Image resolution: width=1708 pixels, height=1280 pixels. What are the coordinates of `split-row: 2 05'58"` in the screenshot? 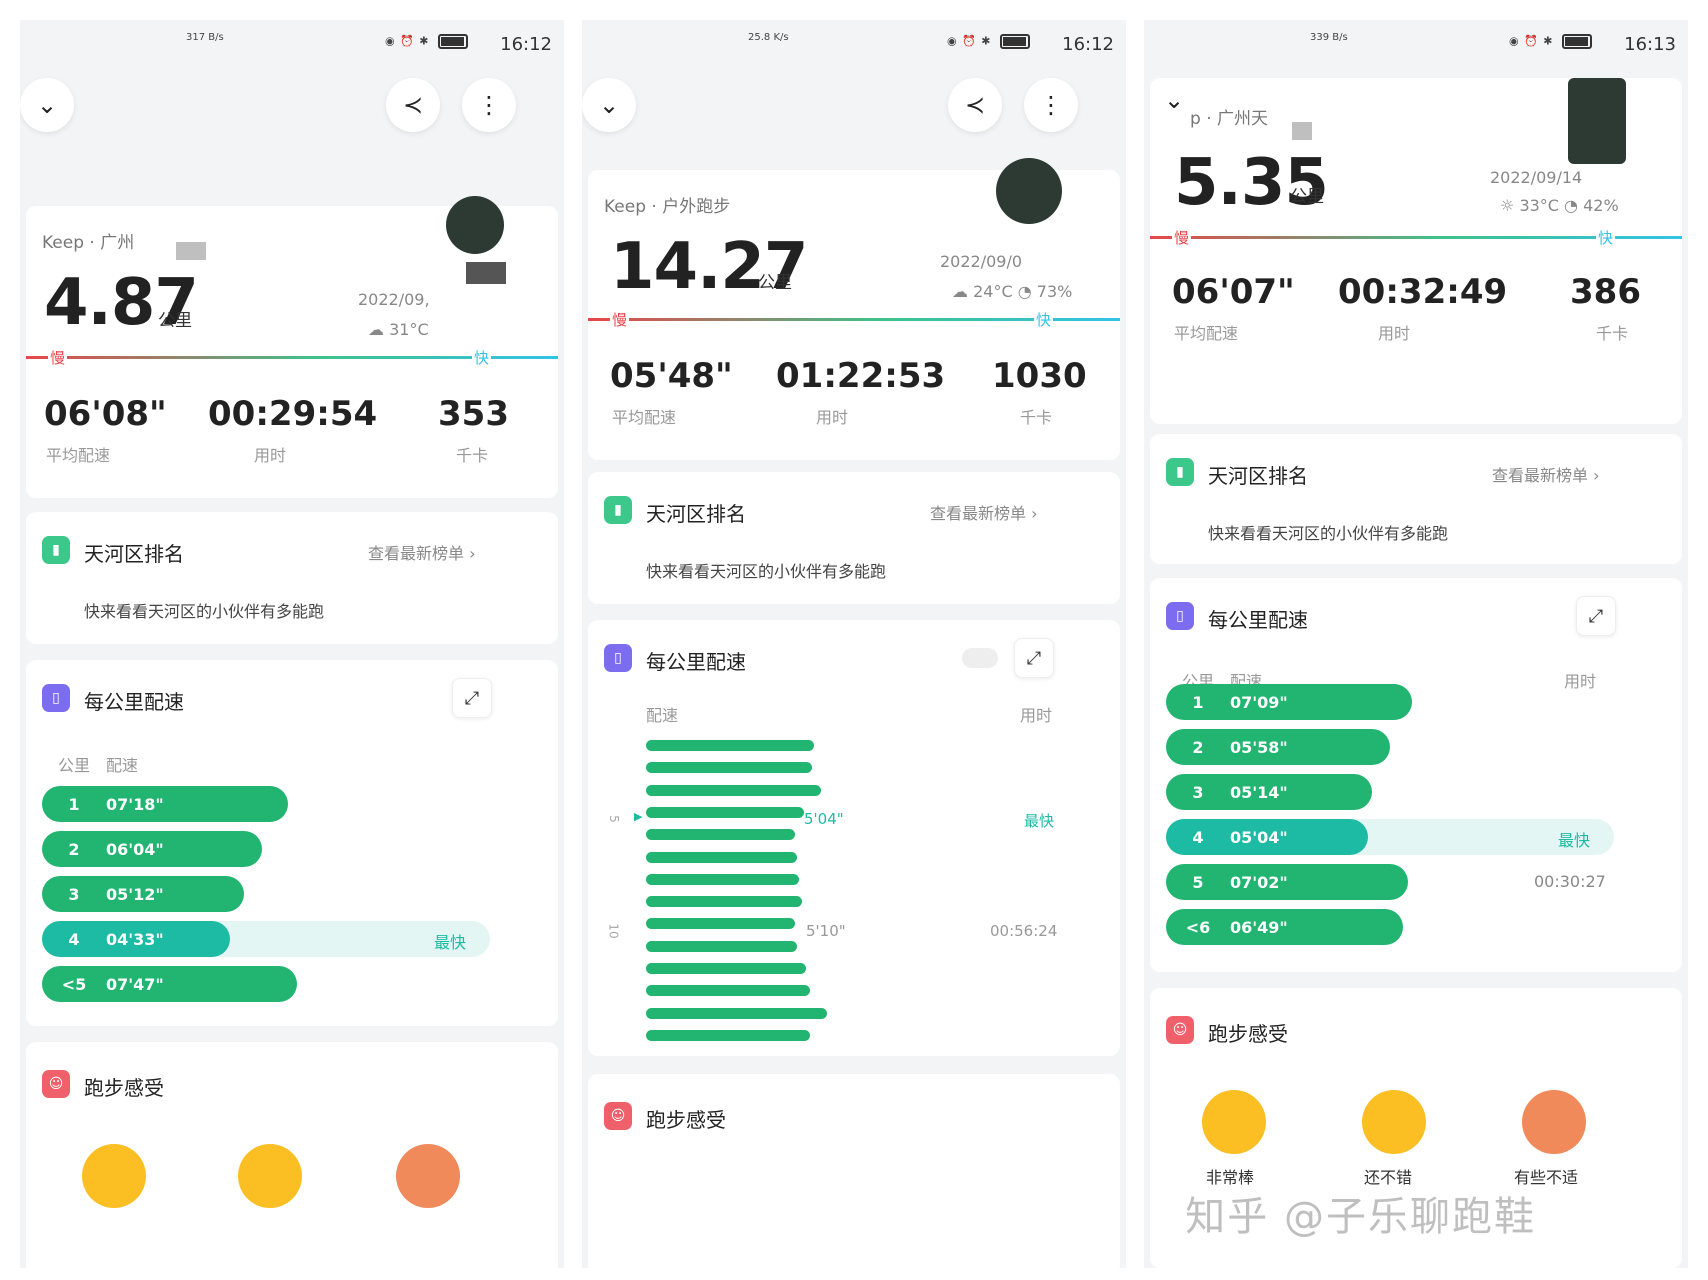 It's located at (1278, 747).